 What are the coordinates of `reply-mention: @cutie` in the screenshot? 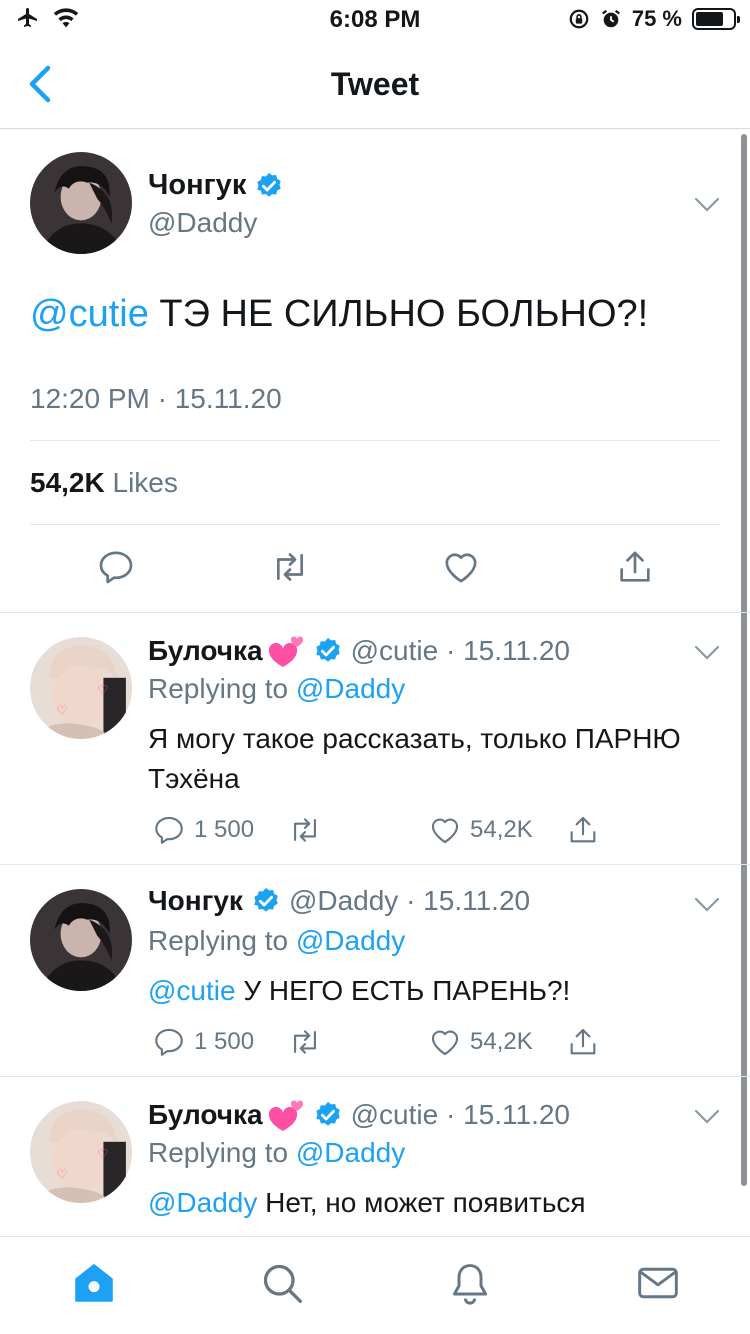 It's located at (192, 990).